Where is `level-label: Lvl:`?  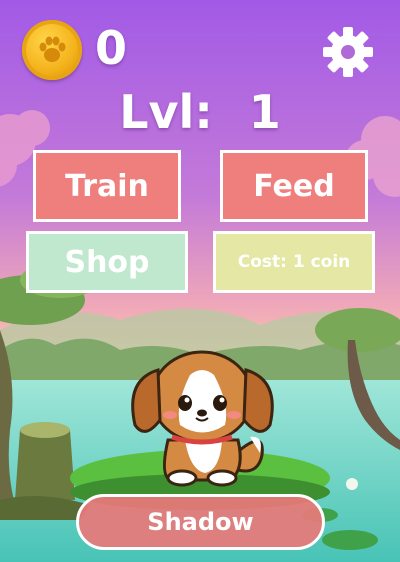
level-label: Lvl: is located at coordinates (166, 112).